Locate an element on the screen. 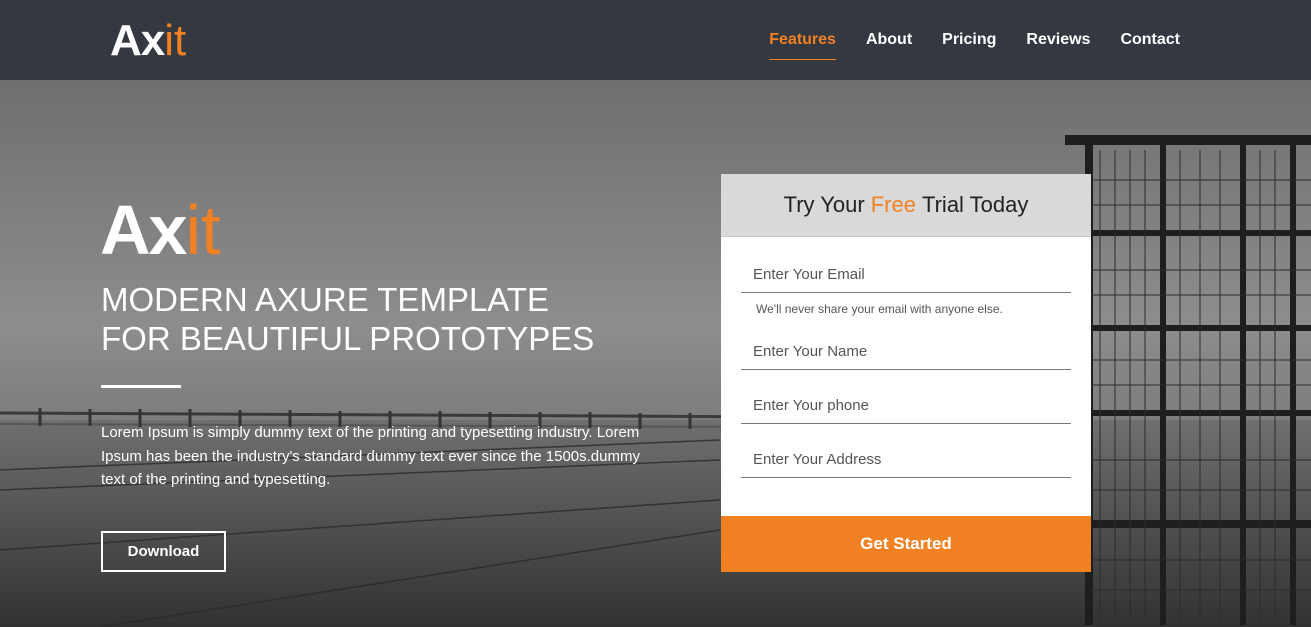 This screenshot has width=1311, height=627. logo-text-main: Ax is located at coordinates (137, 40).